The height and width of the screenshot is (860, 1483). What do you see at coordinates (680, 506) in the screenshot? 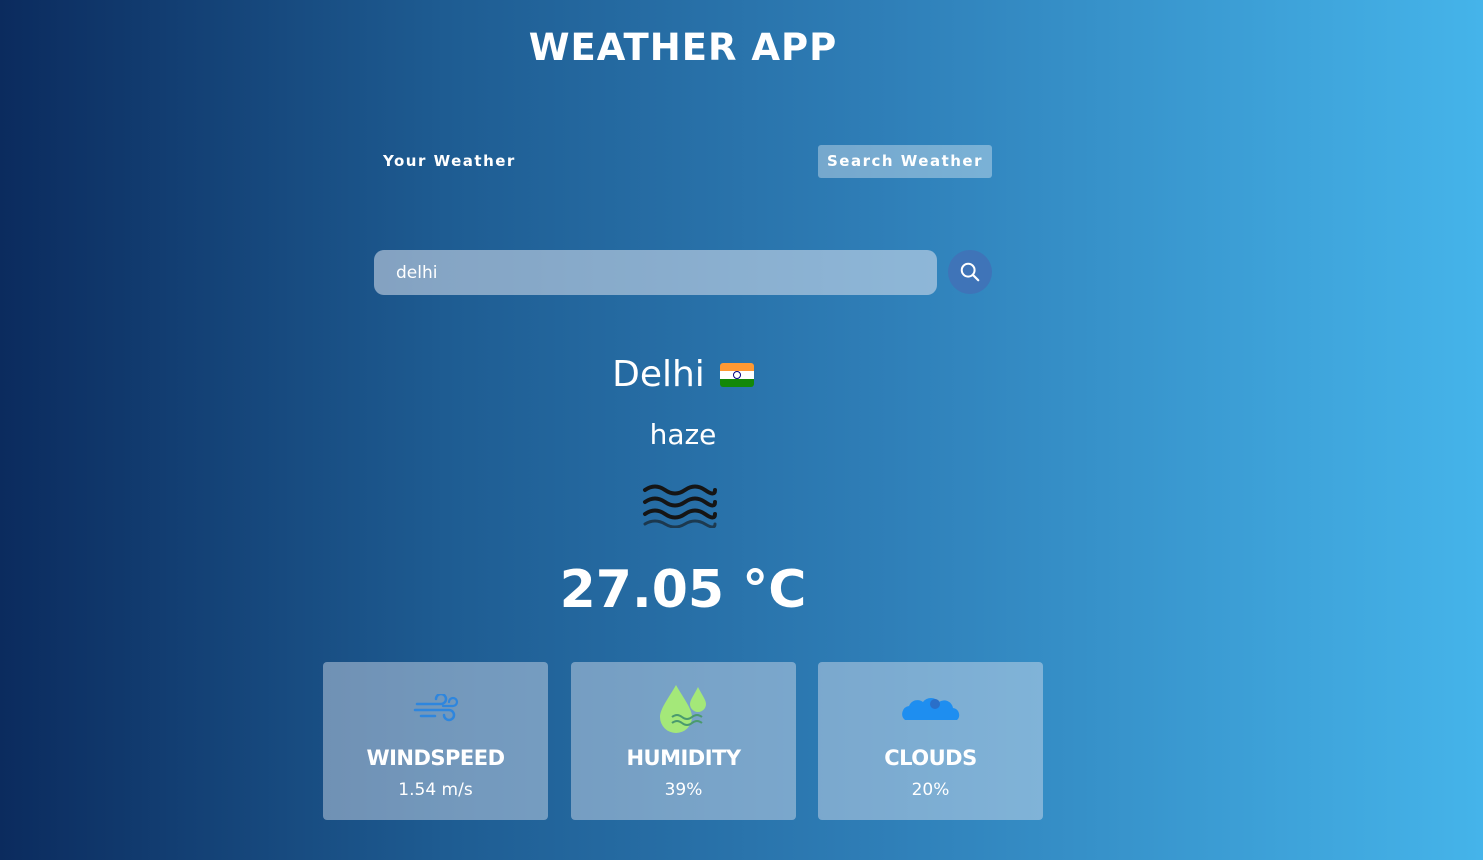
I see `haze-icon` at bounding box center [680, 506].